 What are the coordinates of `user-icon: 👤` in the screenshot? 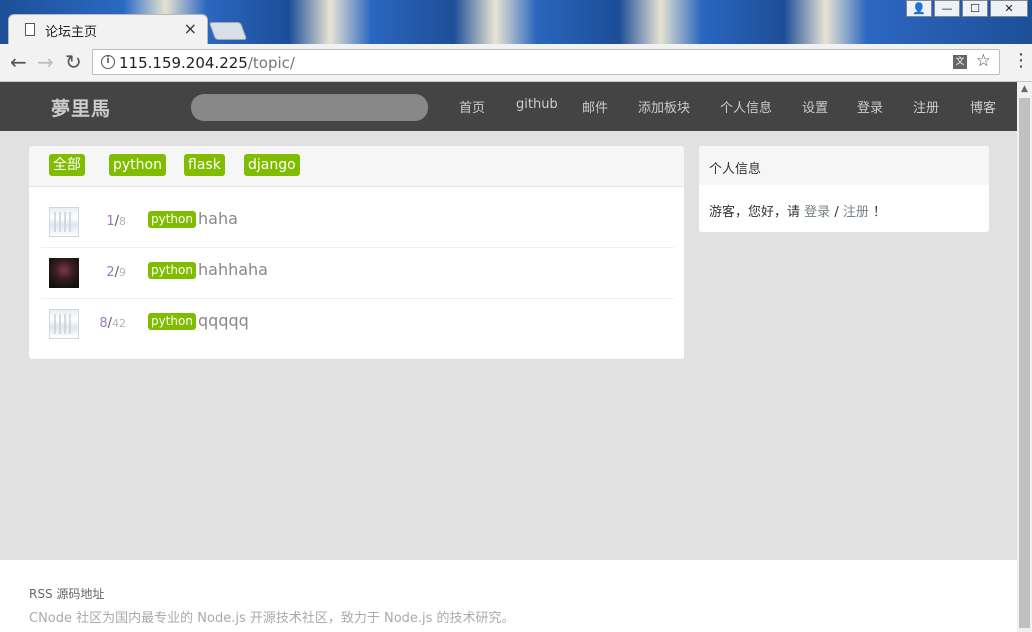 It's located at (919, 8).